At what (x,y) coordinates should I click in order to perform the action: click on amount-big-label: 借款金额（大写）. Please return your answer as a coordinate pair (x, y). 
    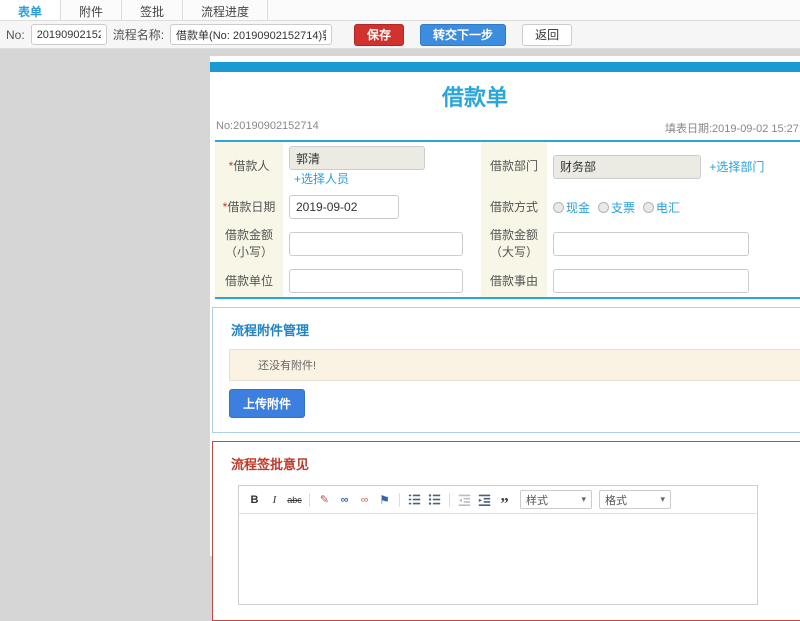
    Looking at the image, I should click on (513, 243).